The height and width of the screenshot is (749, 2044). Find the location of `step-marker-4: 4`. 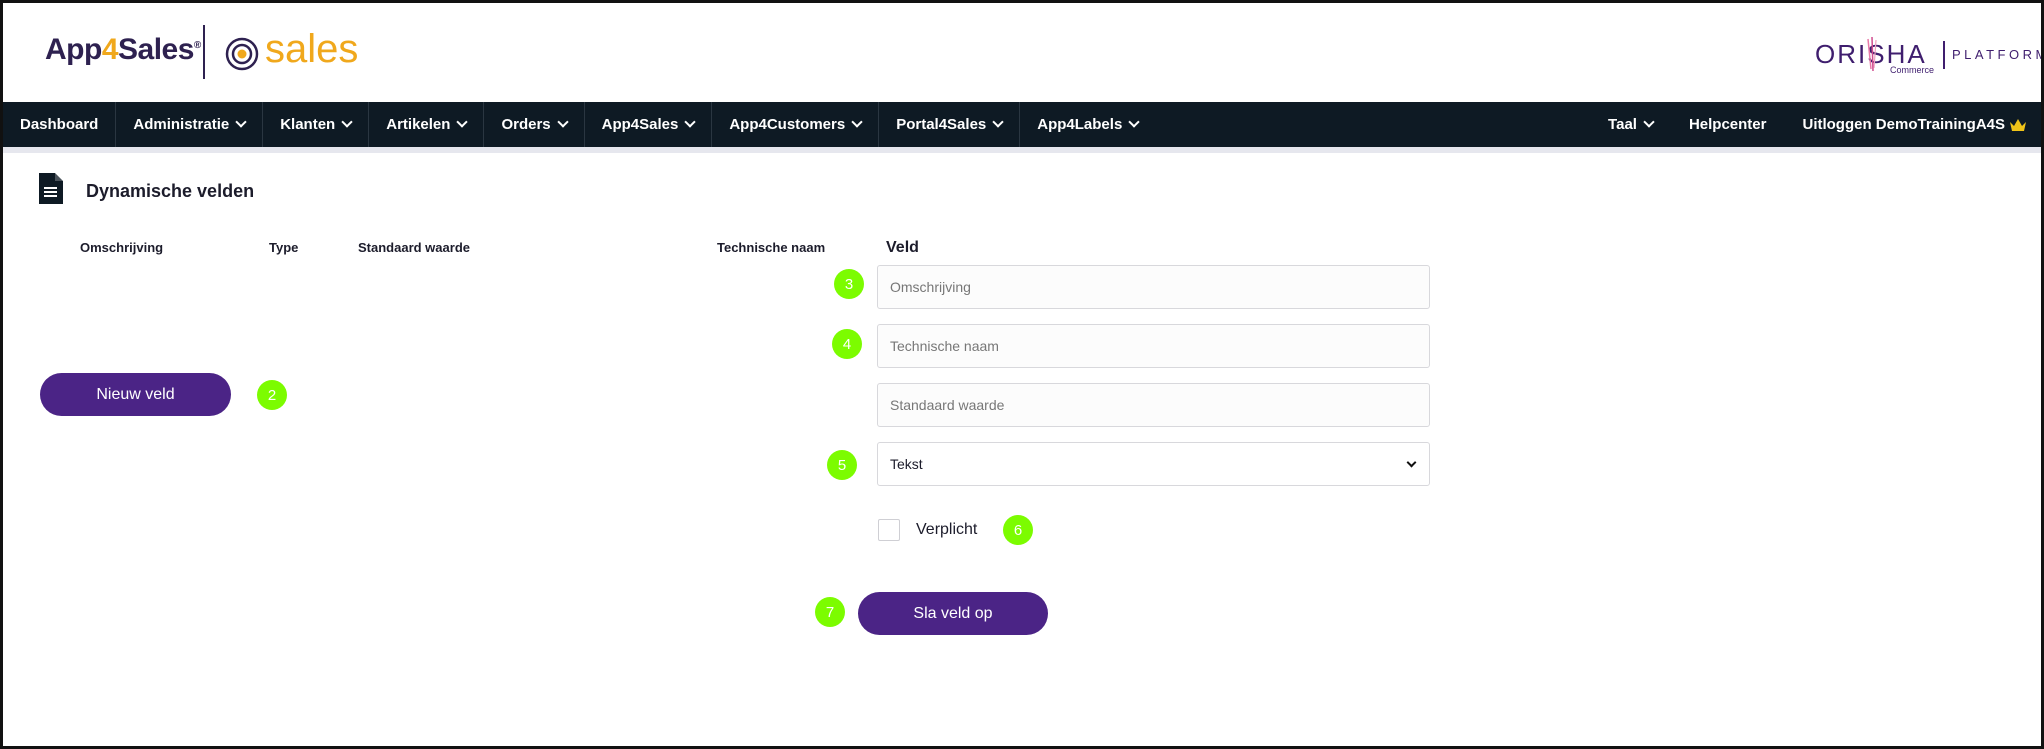

step-marker-4: 4 is located at coordinates (847, 344).